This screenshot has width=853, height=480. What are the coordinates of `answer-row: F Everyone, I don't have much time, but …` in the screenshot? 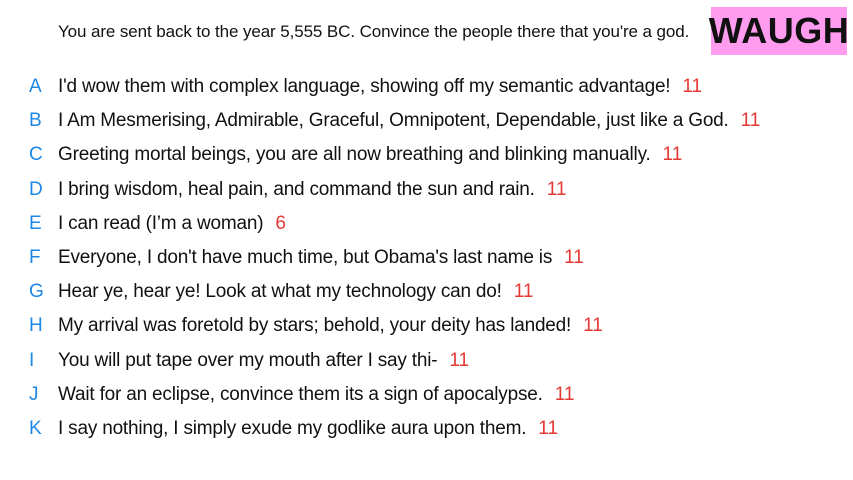 It's located at (380, 258).